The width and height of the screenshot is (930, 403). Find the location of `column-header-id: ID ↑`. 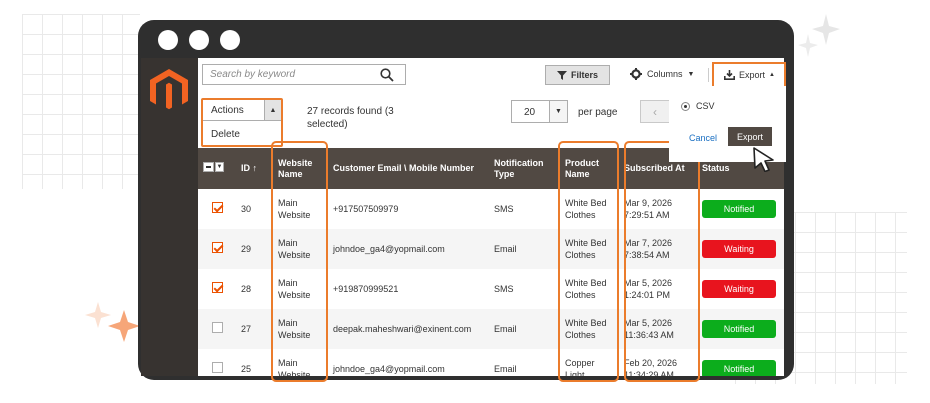

column-header-id: ID ↑ is located at coordinates (254, 168).